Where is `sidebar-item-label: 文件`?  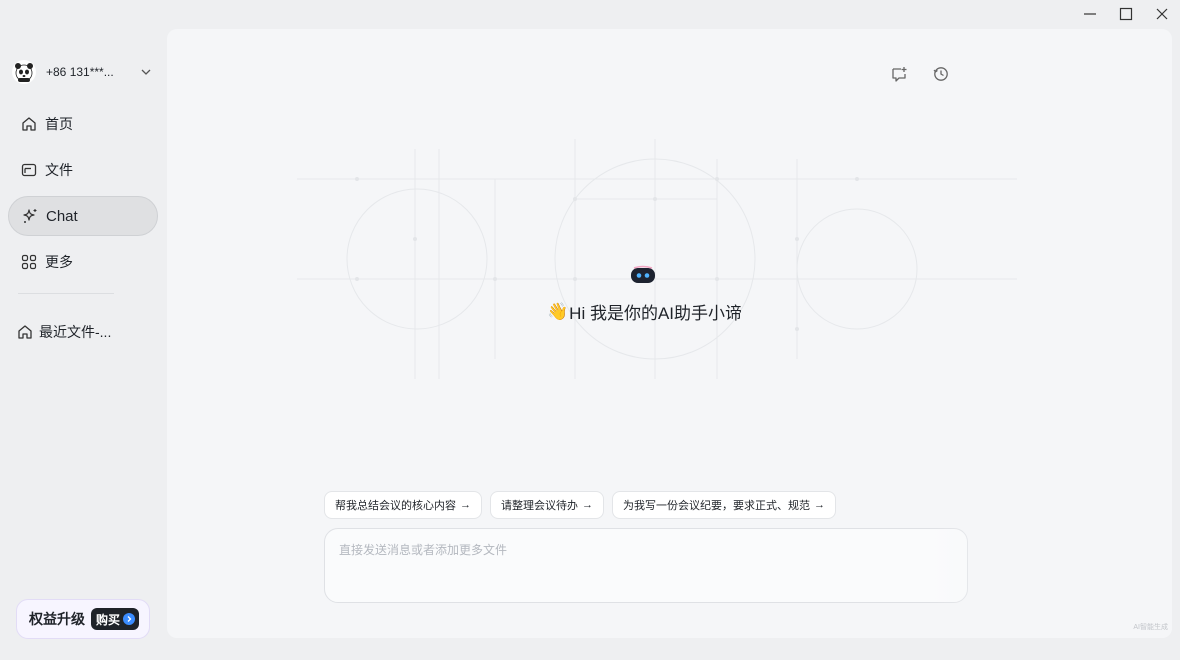 sidebar-item-label: 文件 is located at coordinates (59, 170).